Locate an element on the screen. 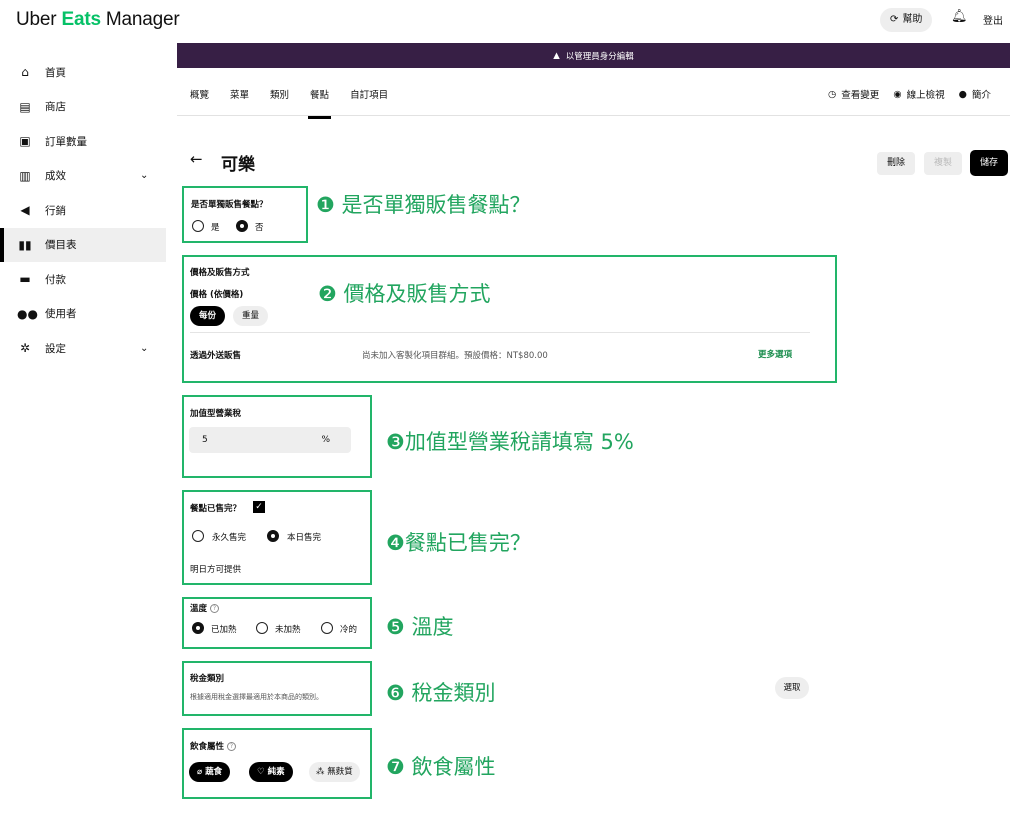 This screenshot has width=1024, height=814. more-options-link: 更多選項 is located at coordinates (775, 354).